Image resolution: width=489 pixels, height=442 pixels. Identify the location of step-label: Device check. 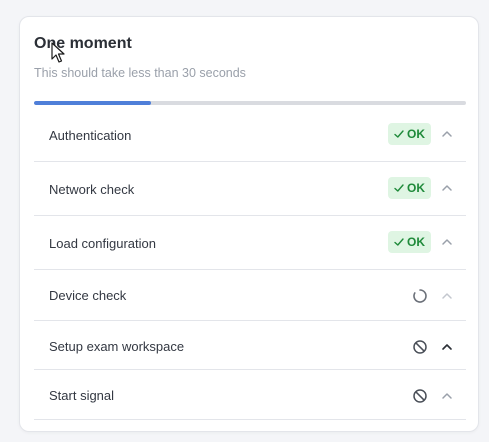
(88, 295).